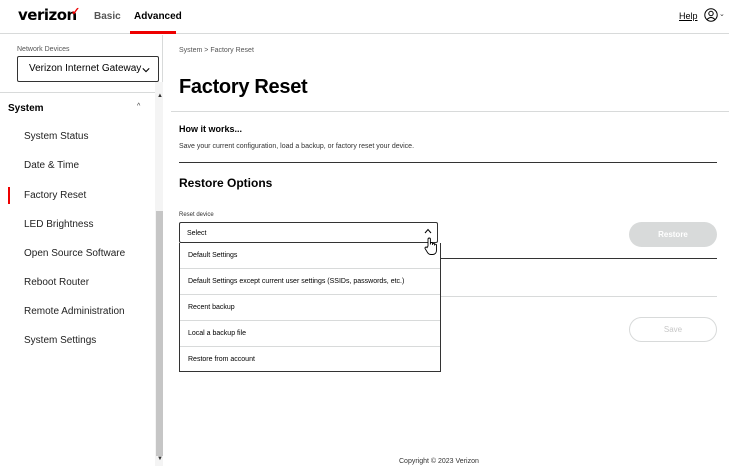 This screenshot has width=729, height=466. What do you see at coordinates (56, 136) in the screenshot?
I see `sidebar-item-system-status: System Status` at bounding box center [56, 136].